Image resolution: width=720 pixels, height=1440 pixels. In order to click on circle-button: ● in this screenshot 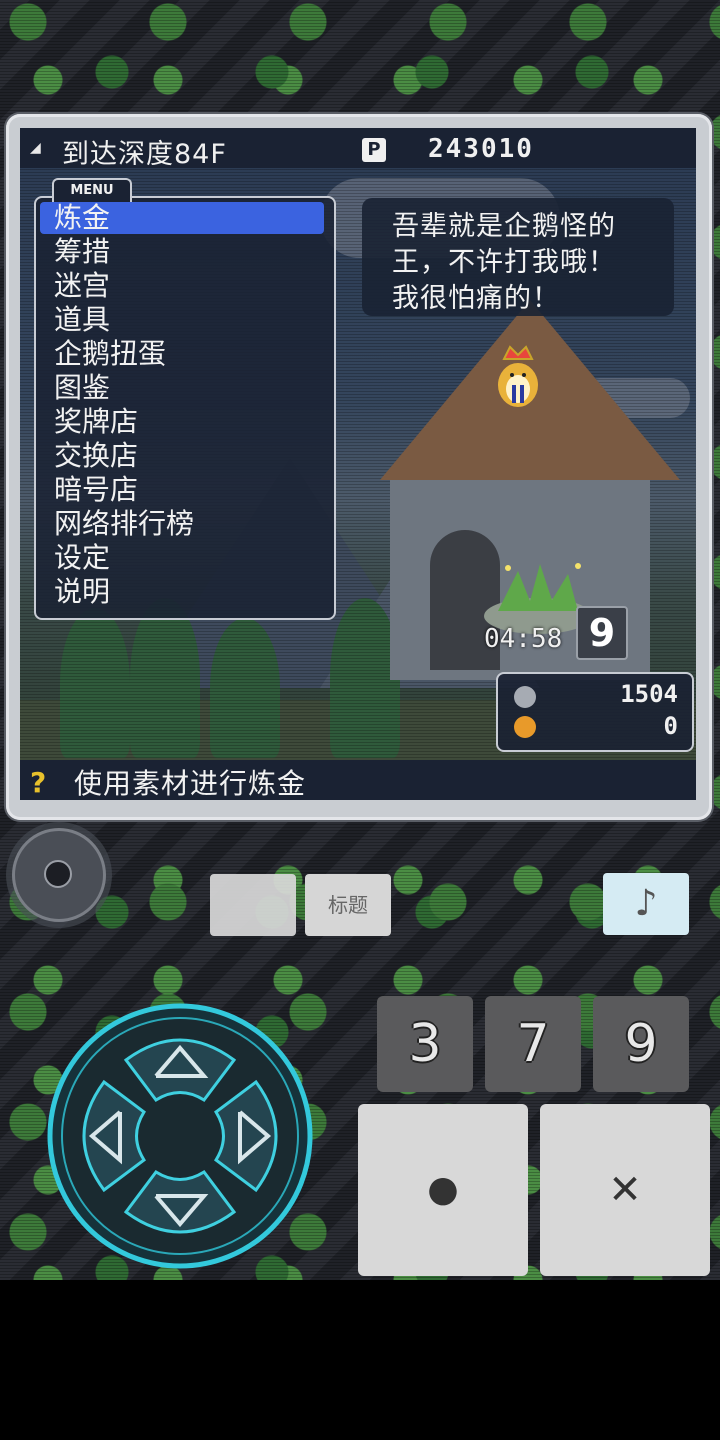, I will do `click(443, 1190)`.